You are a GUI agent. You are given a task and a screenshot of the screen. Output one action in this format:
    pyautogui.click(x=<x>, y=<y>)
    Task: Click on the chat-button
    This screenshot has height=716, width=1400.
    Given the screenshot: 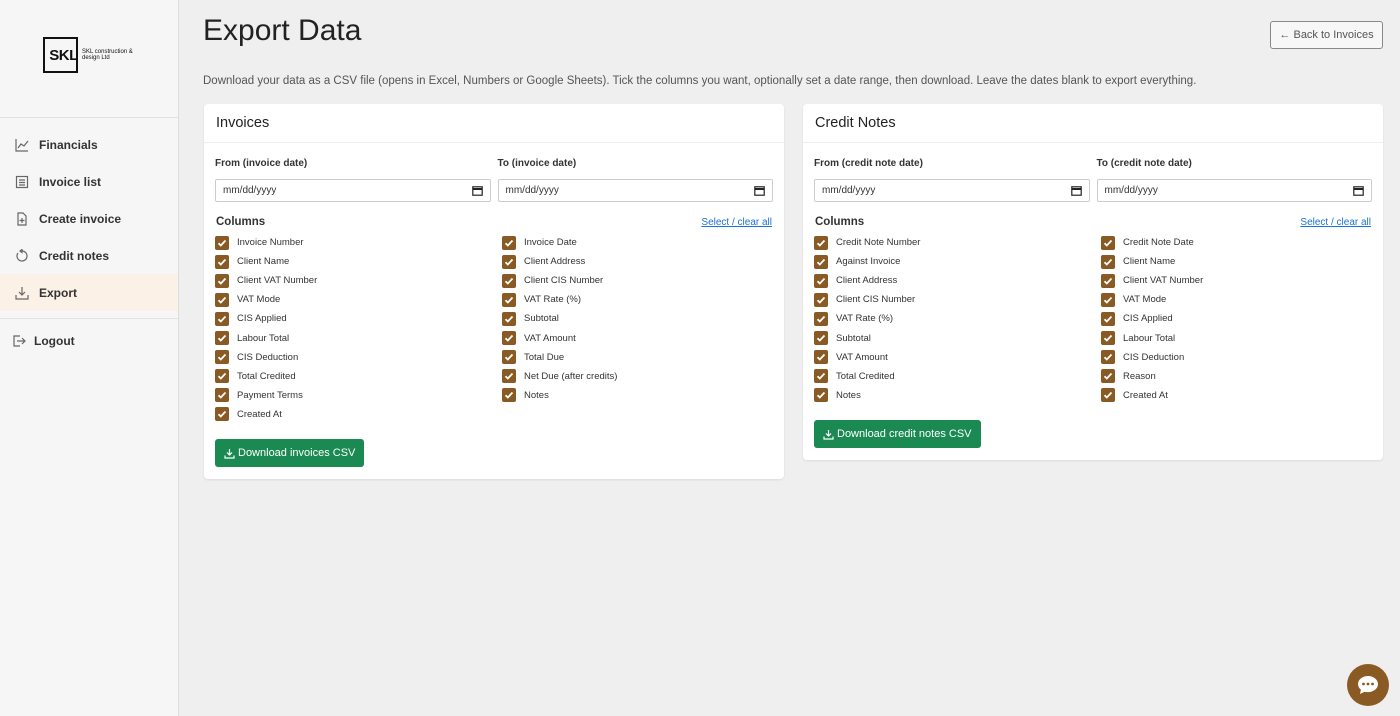 What is the action you would take?
    pyautogui.click(x=1368, y=685)
    